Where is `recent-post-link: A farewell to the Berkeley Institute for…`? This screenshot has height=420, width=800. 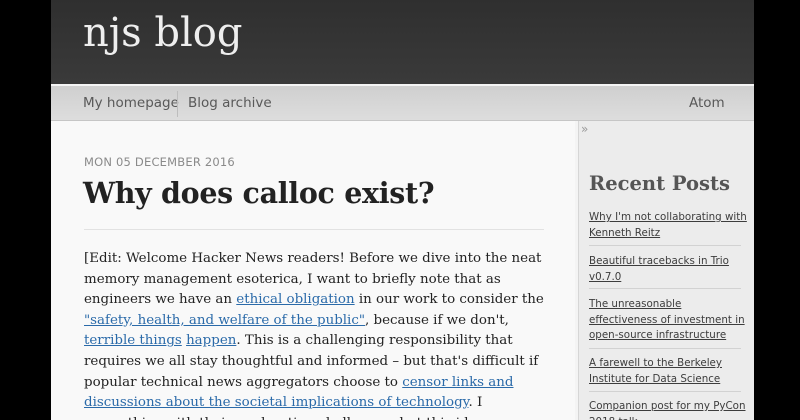
recent-post-link: A farewell to the Berkeley Institute for… is located at coordinates (668, 371).